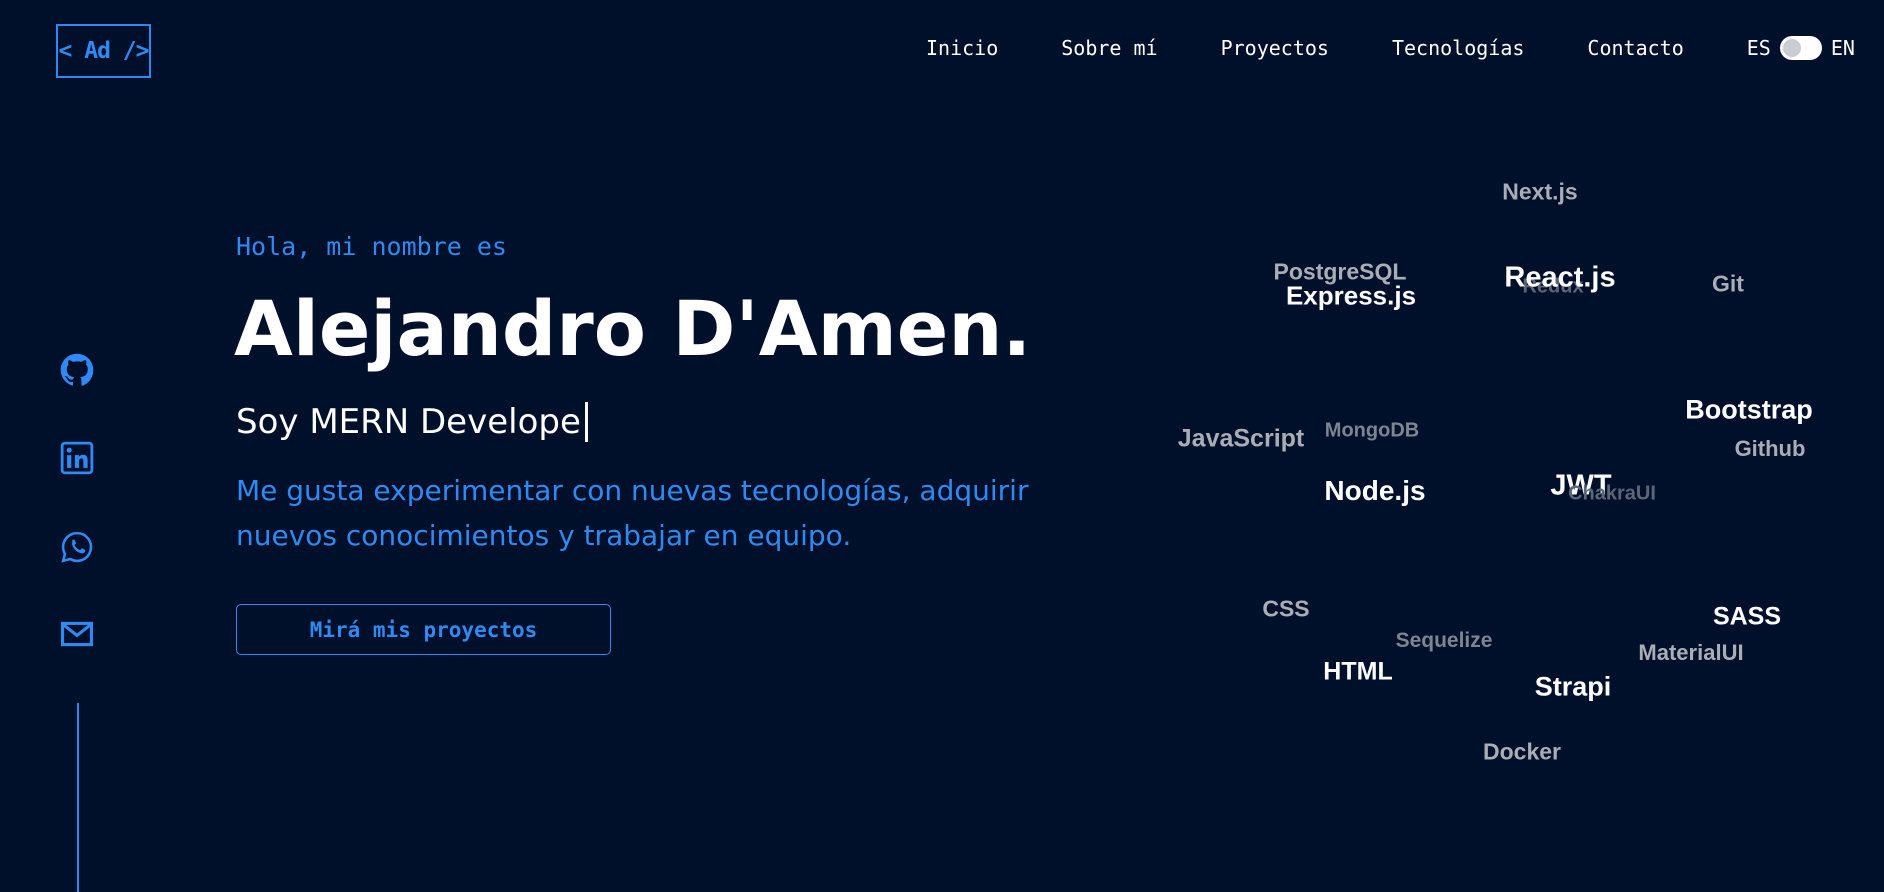 The width and height of the screenshot is (1884, 892). What do you see at coordinates (1372, 430) in the screenshot?
I see `tech-tag-mongodb: MongoDB` at bounding box center [1372, 430].